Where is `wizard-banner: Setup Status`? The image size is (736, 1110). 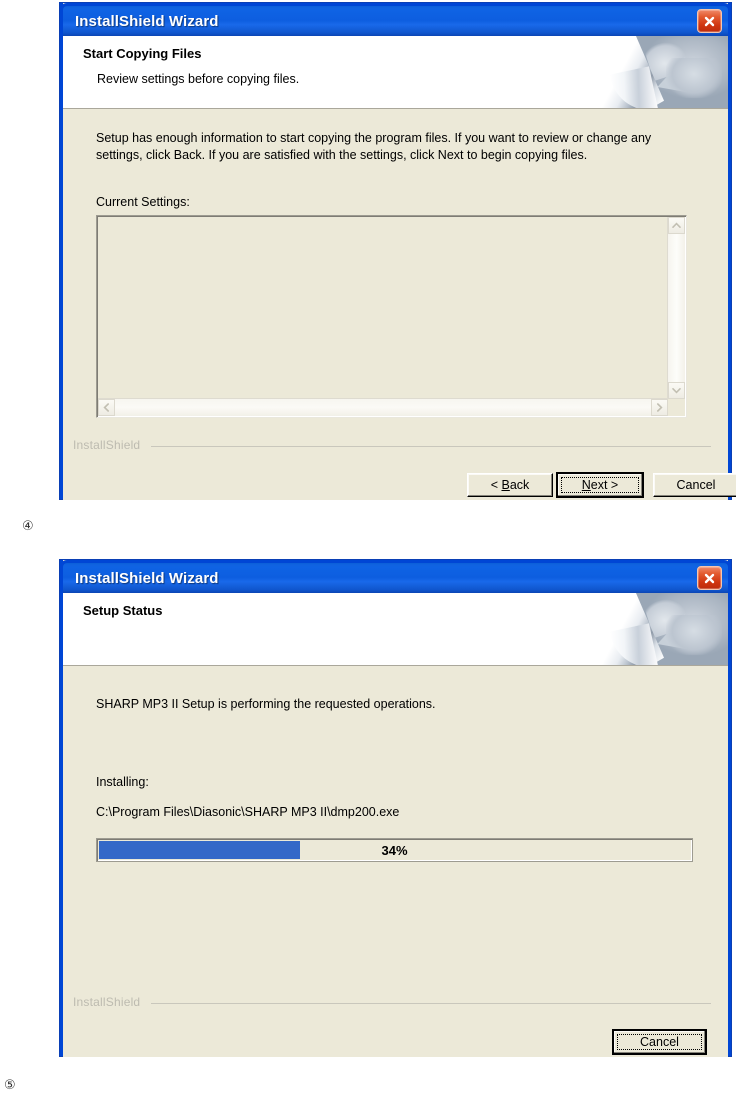
wizard-banner: Setup Status is located at coordinates (395, 629).